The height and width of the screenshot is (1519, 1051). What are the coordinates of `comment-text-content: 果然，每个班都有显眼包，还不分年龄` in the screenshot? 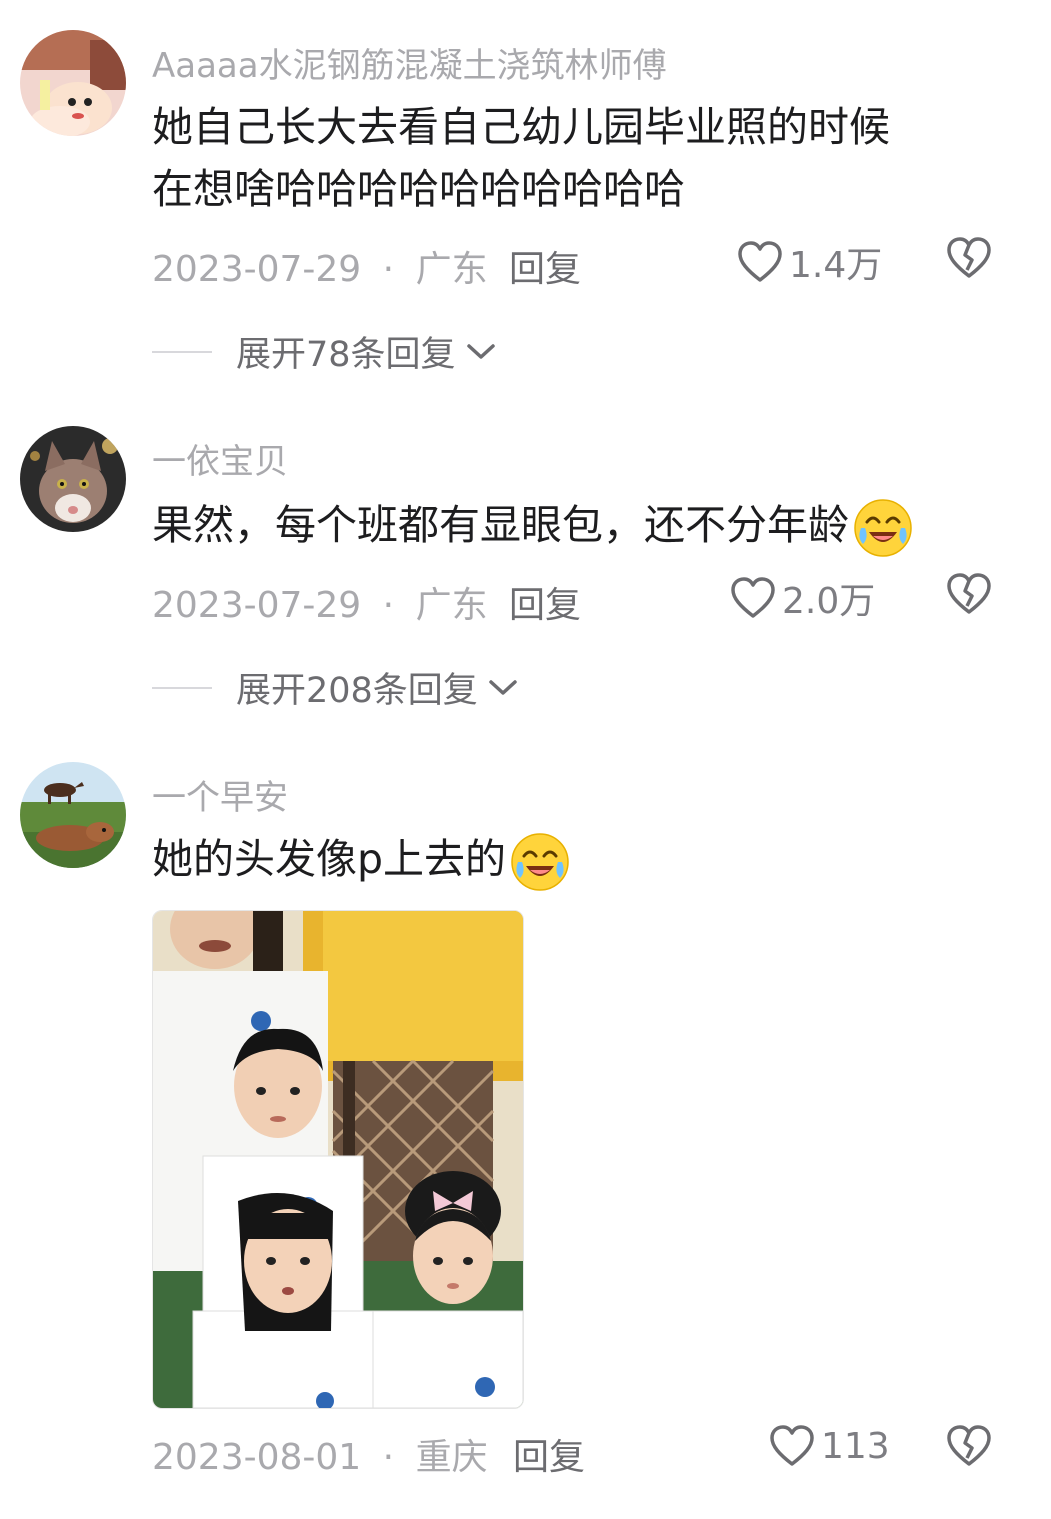 It's located at (500, 525).